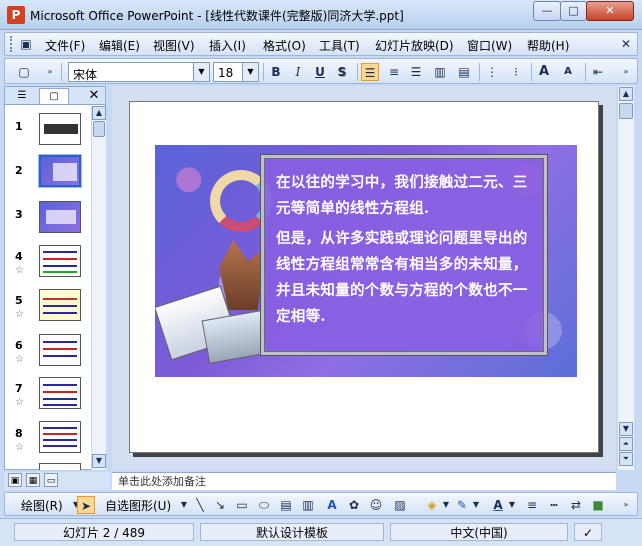  What do you see at coordinates (354, 505) in the screenshot?
I see `diagram-icon: ✿` at bounding box center [354, 505].